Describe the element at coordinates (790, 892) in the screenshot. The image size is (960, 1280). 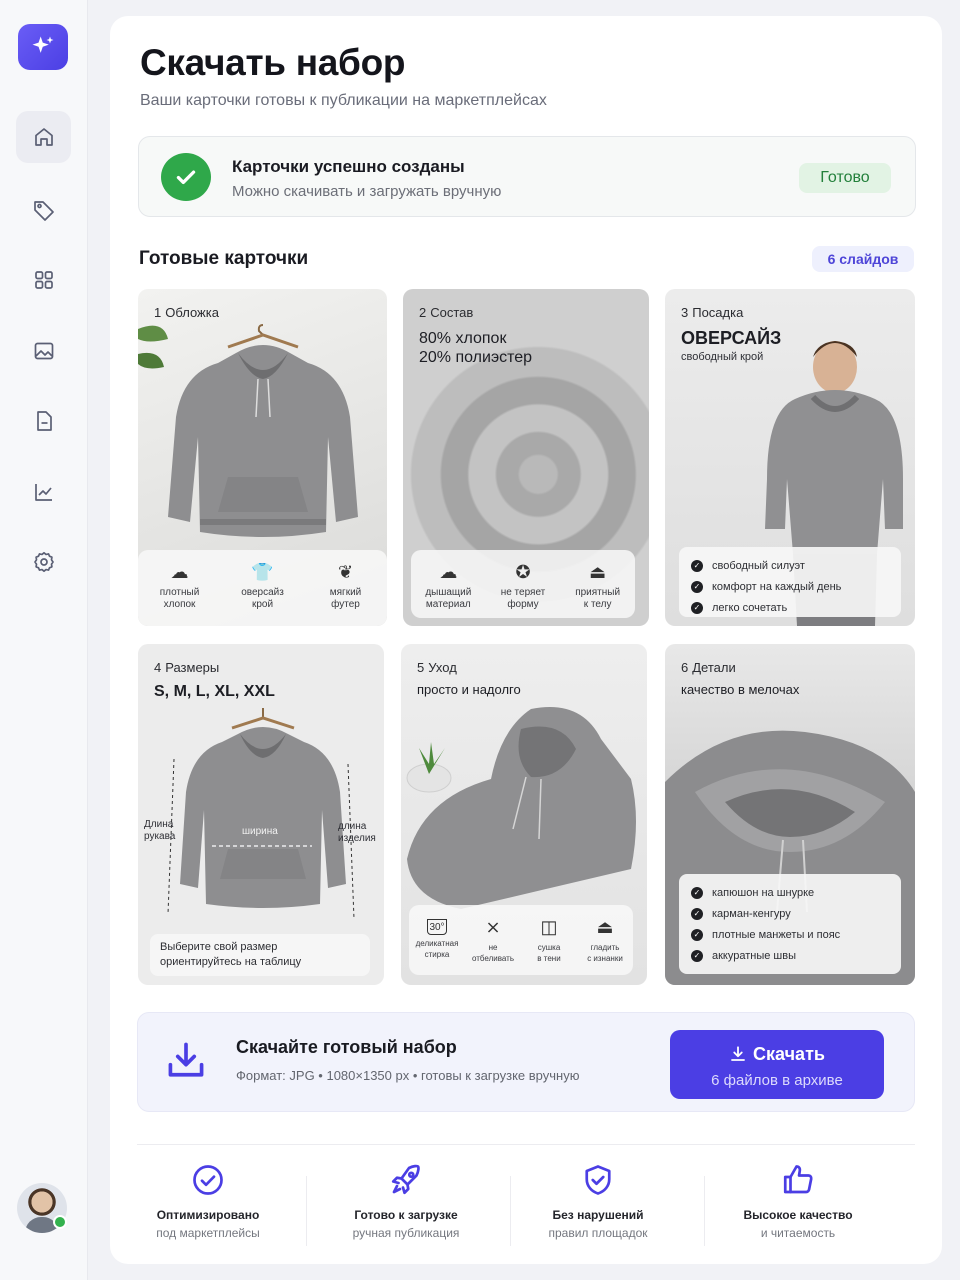
I see `check-item: ✓ капюшон на шнурке` at that location.